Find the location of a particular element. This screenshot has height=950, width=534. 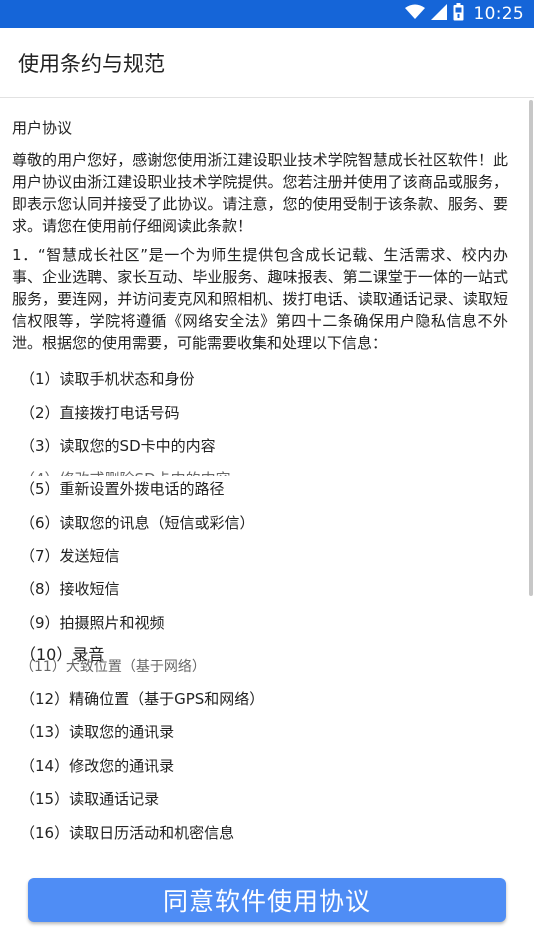

wifi-icon is located at coordinates (414, 14).